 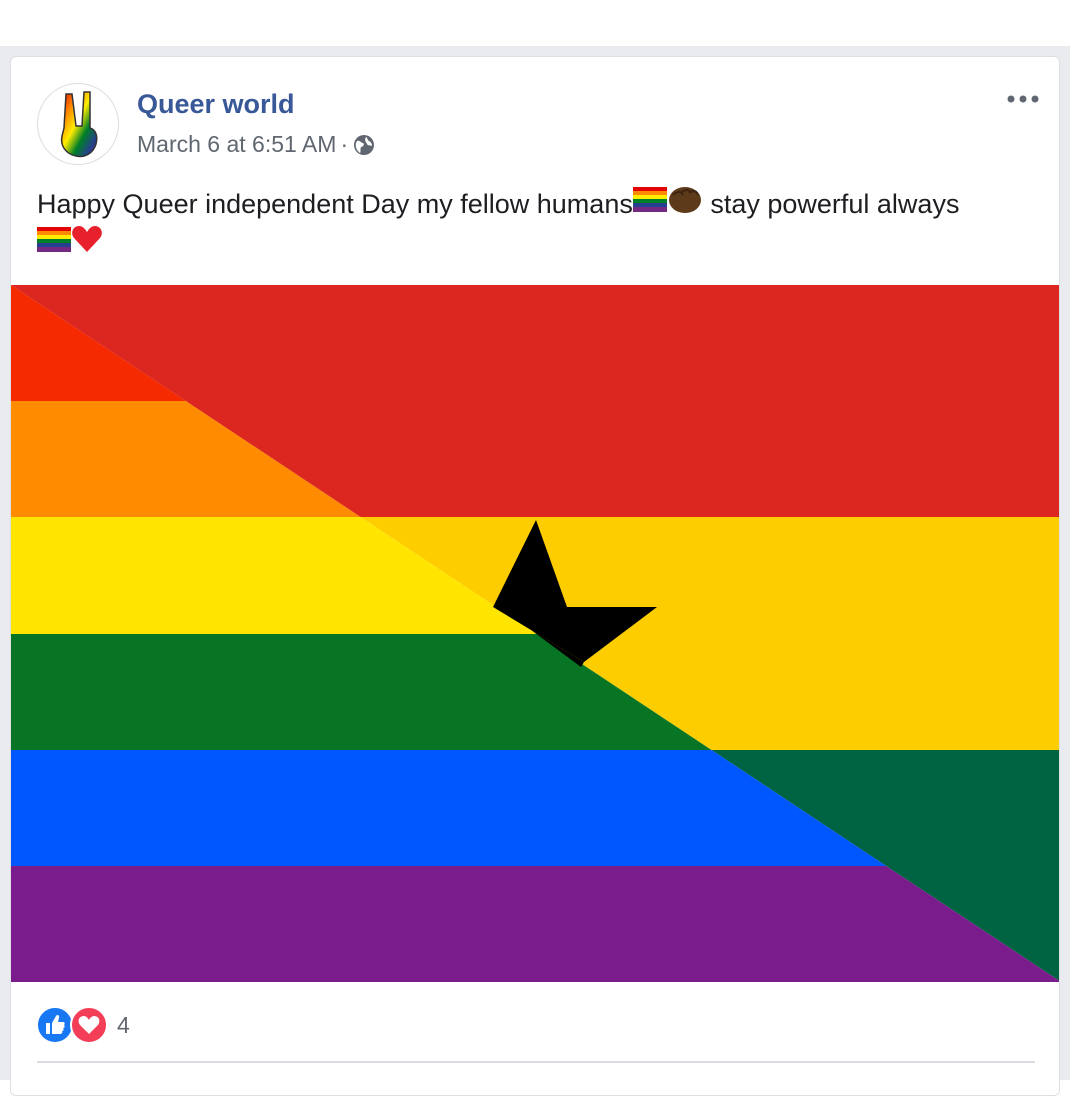 I want to click on raised-fist-emoji, so click(x=685, y=204).